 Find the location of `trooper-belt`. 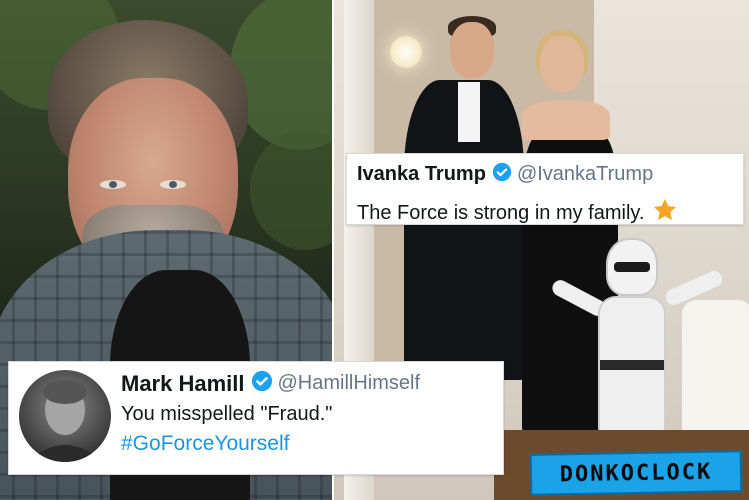

trooper-belt is located at coordinates (632, 365).